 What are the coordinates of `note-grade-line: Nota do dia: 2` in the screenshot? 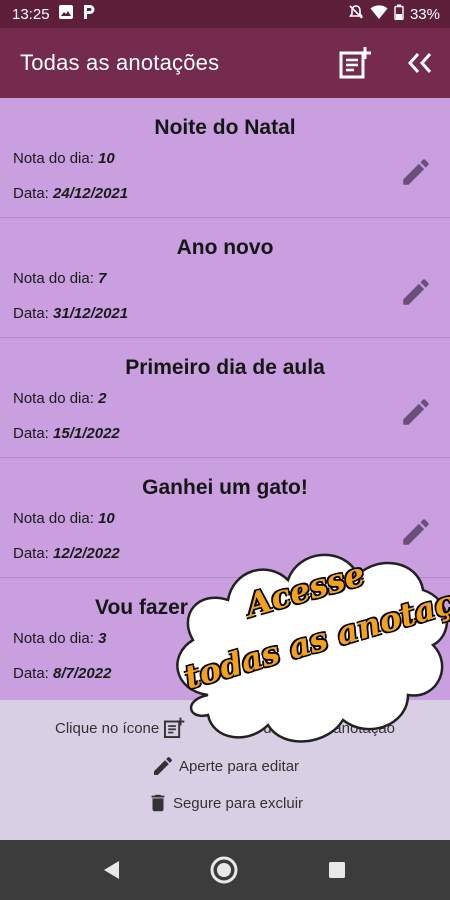 It's located at (59, 398).